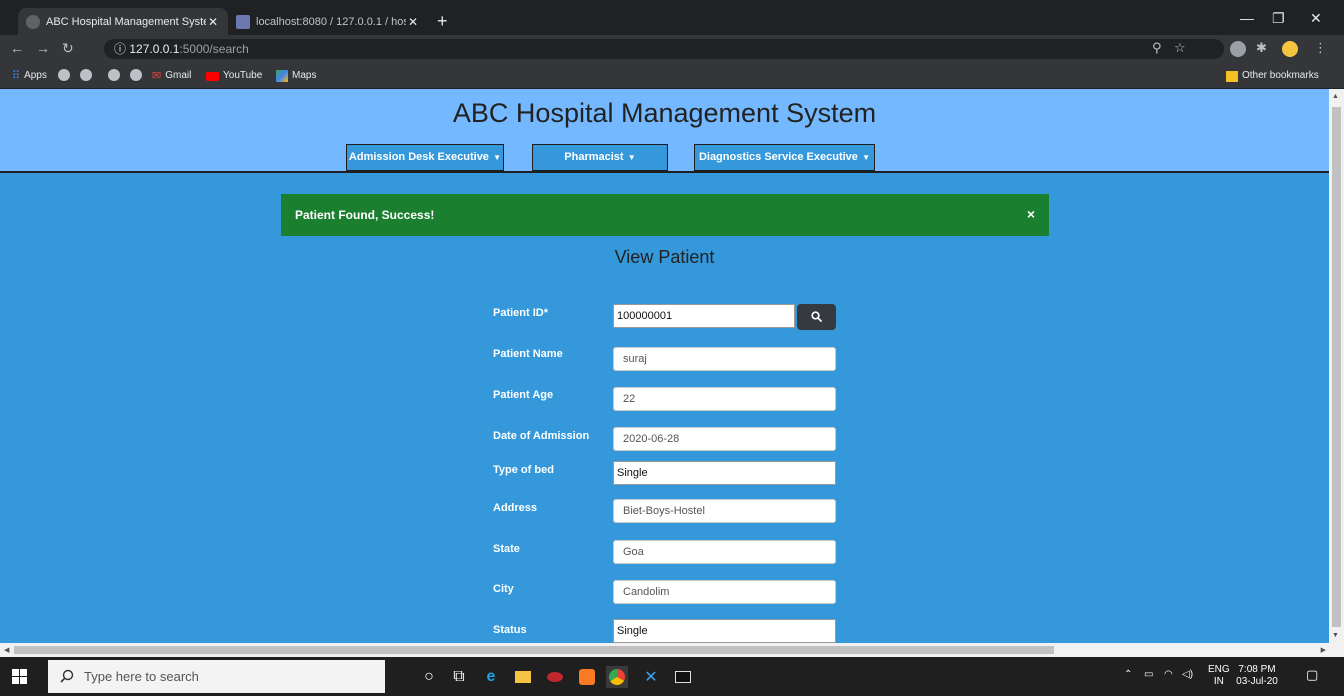  What do you see at coordinates (1238, 49) in the screenshot?
I see `adblock-icon` at bounding box center [1238, 49].